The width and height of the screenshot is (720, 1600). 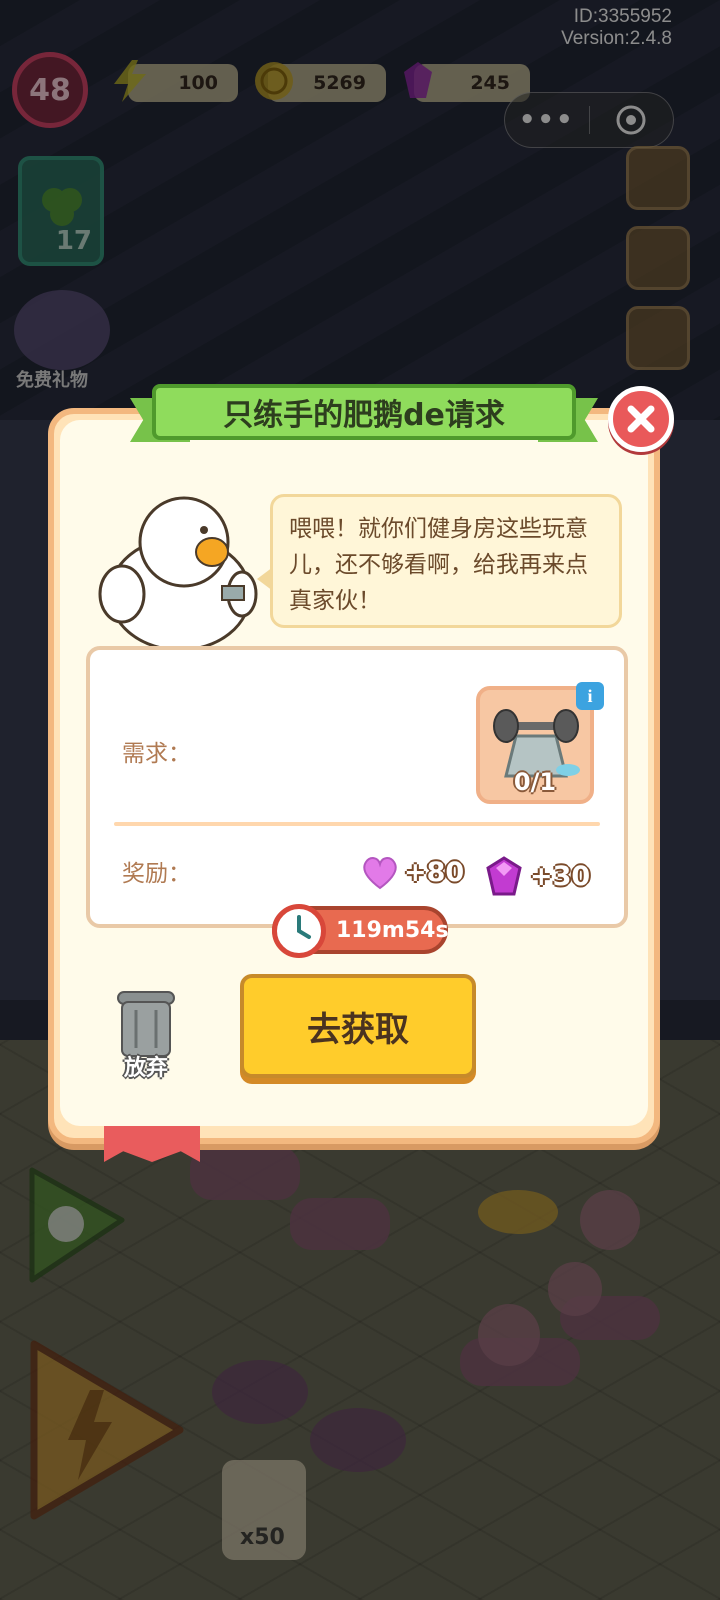 I want to click on dialog-title: 只练手的肥鹅de请求, so click(x=364, y=415).